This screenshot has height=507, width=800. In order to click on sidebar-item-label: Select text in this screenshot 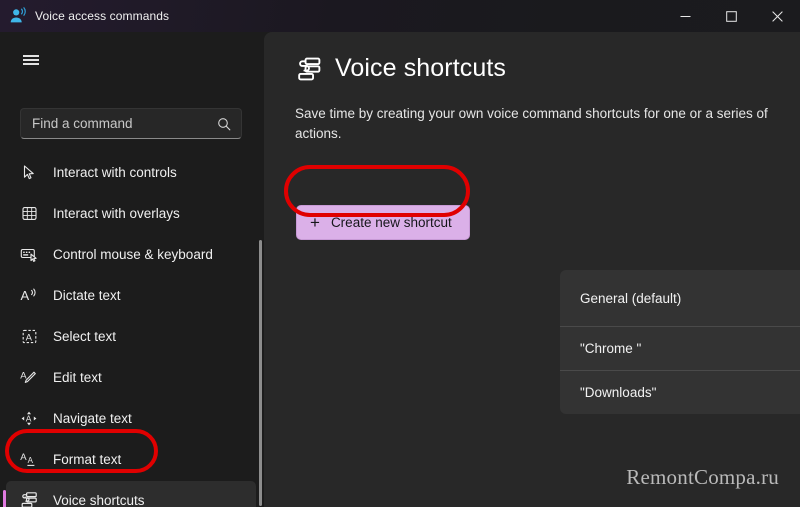, I will do `click(85, 336)`.